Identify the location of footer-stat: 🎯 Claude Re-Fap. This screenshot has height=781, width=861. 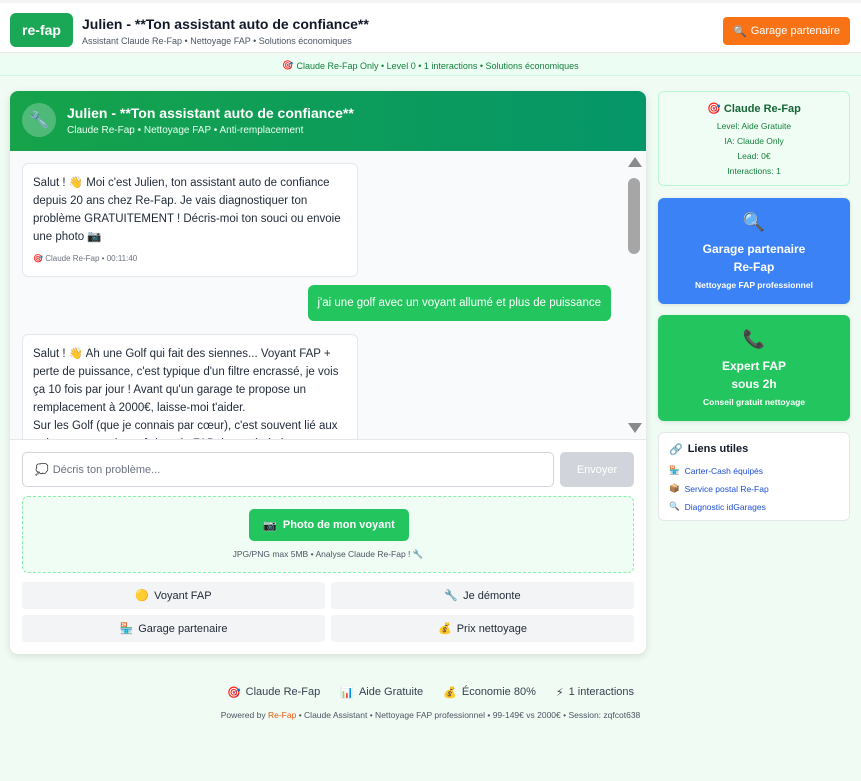
(273, 692).